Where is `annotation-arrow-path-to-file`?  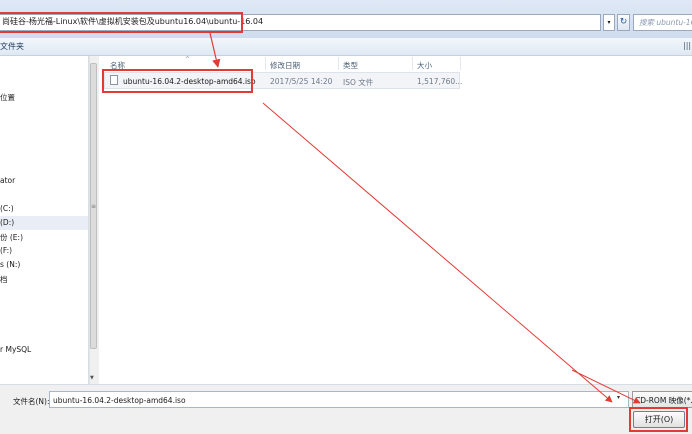
annotation-arrow-path-to-file is located at coordinates (215, 50).